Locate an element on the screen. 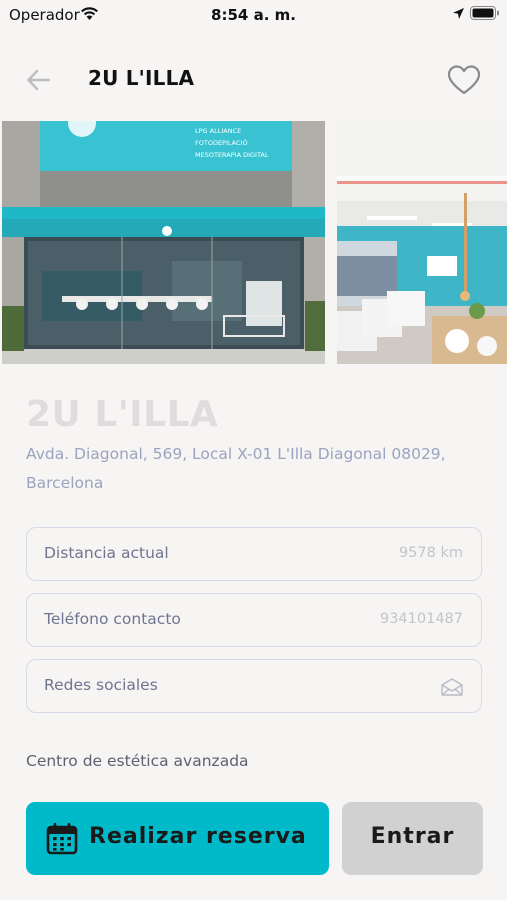 This screenshot has height=900, width=507. interior-photo is located at coordinates (422, 242).